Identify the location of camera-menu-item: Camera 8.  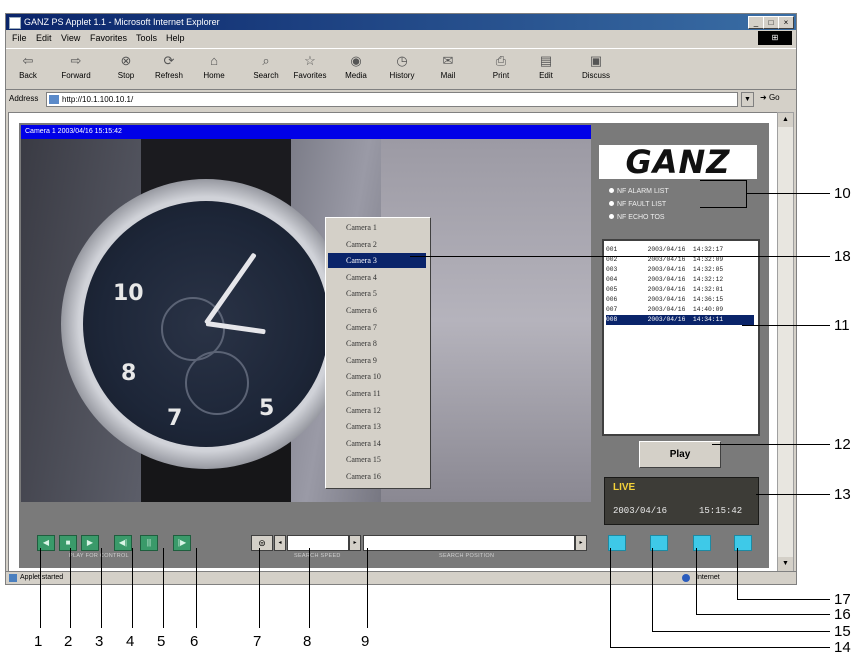
(377, 343).